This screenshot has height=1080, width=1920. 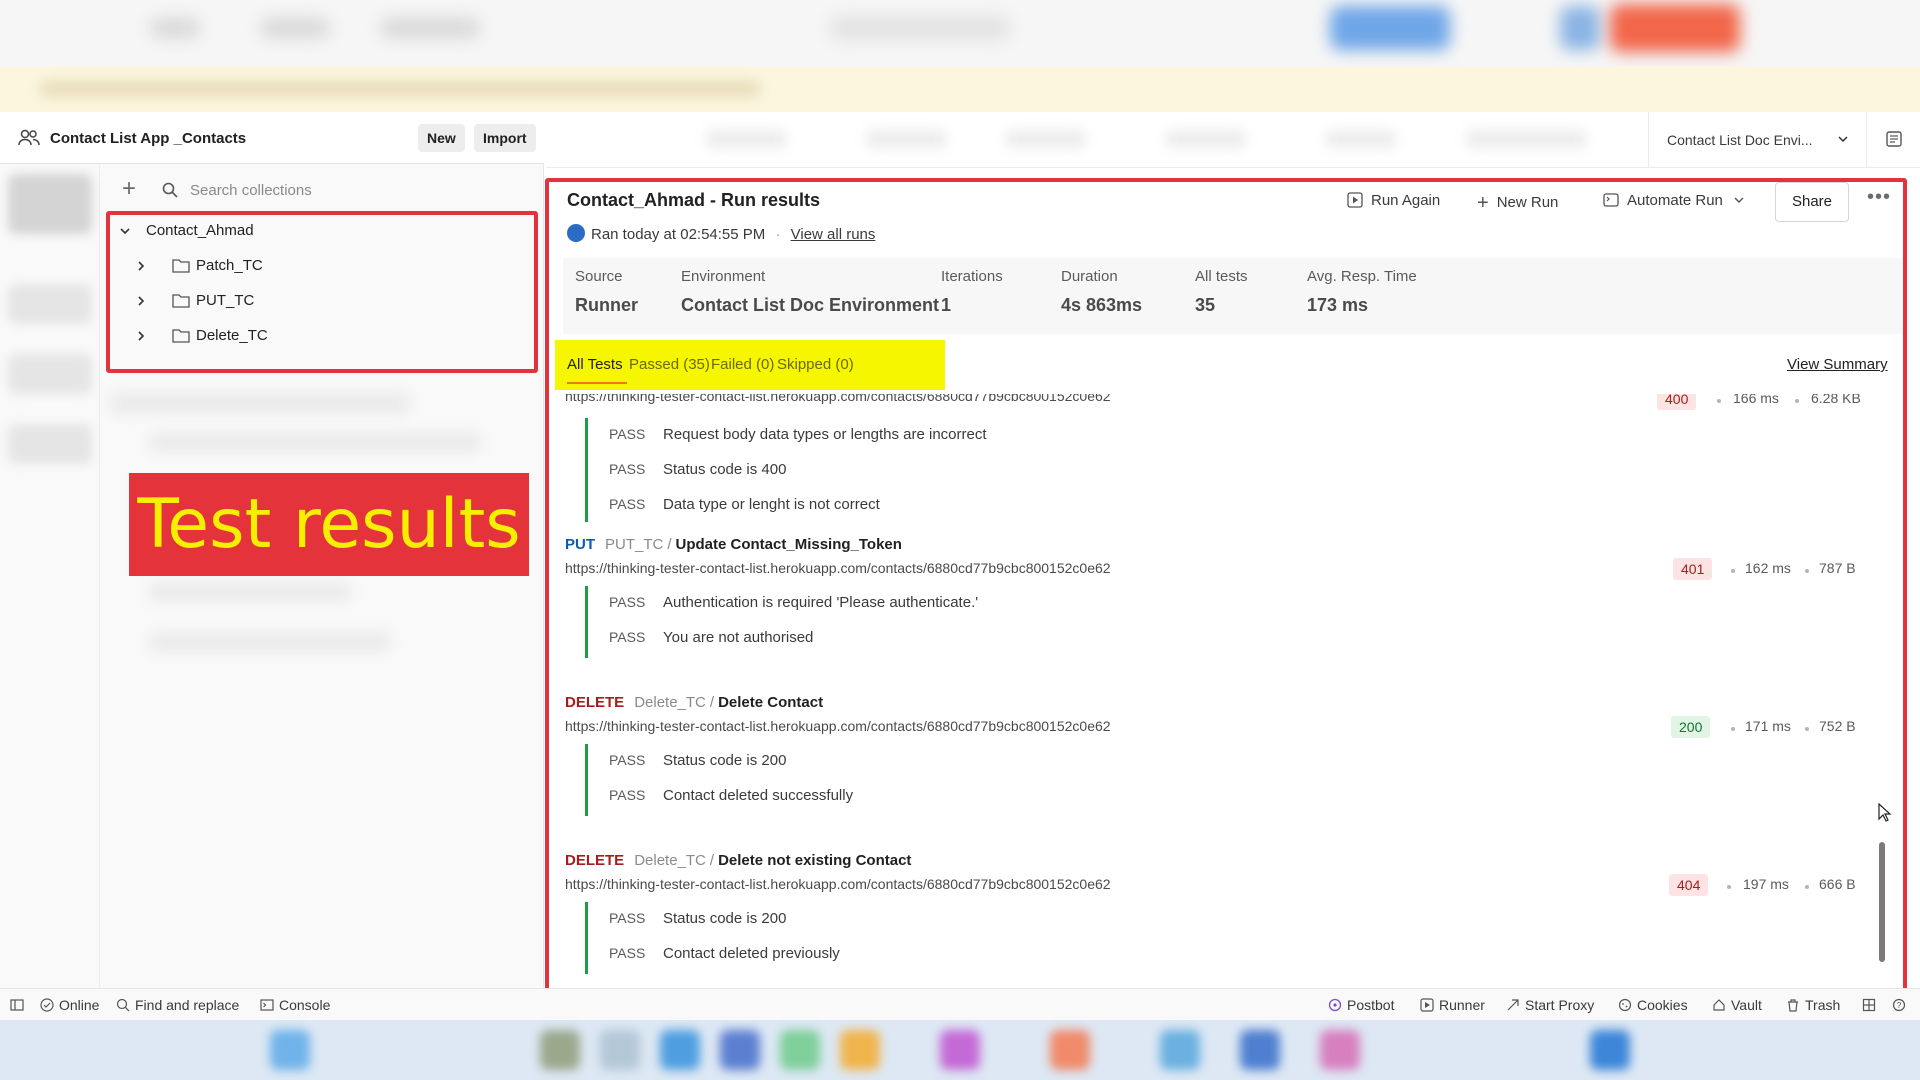 I want to click on new-button: New, so click(x=441, y=138).